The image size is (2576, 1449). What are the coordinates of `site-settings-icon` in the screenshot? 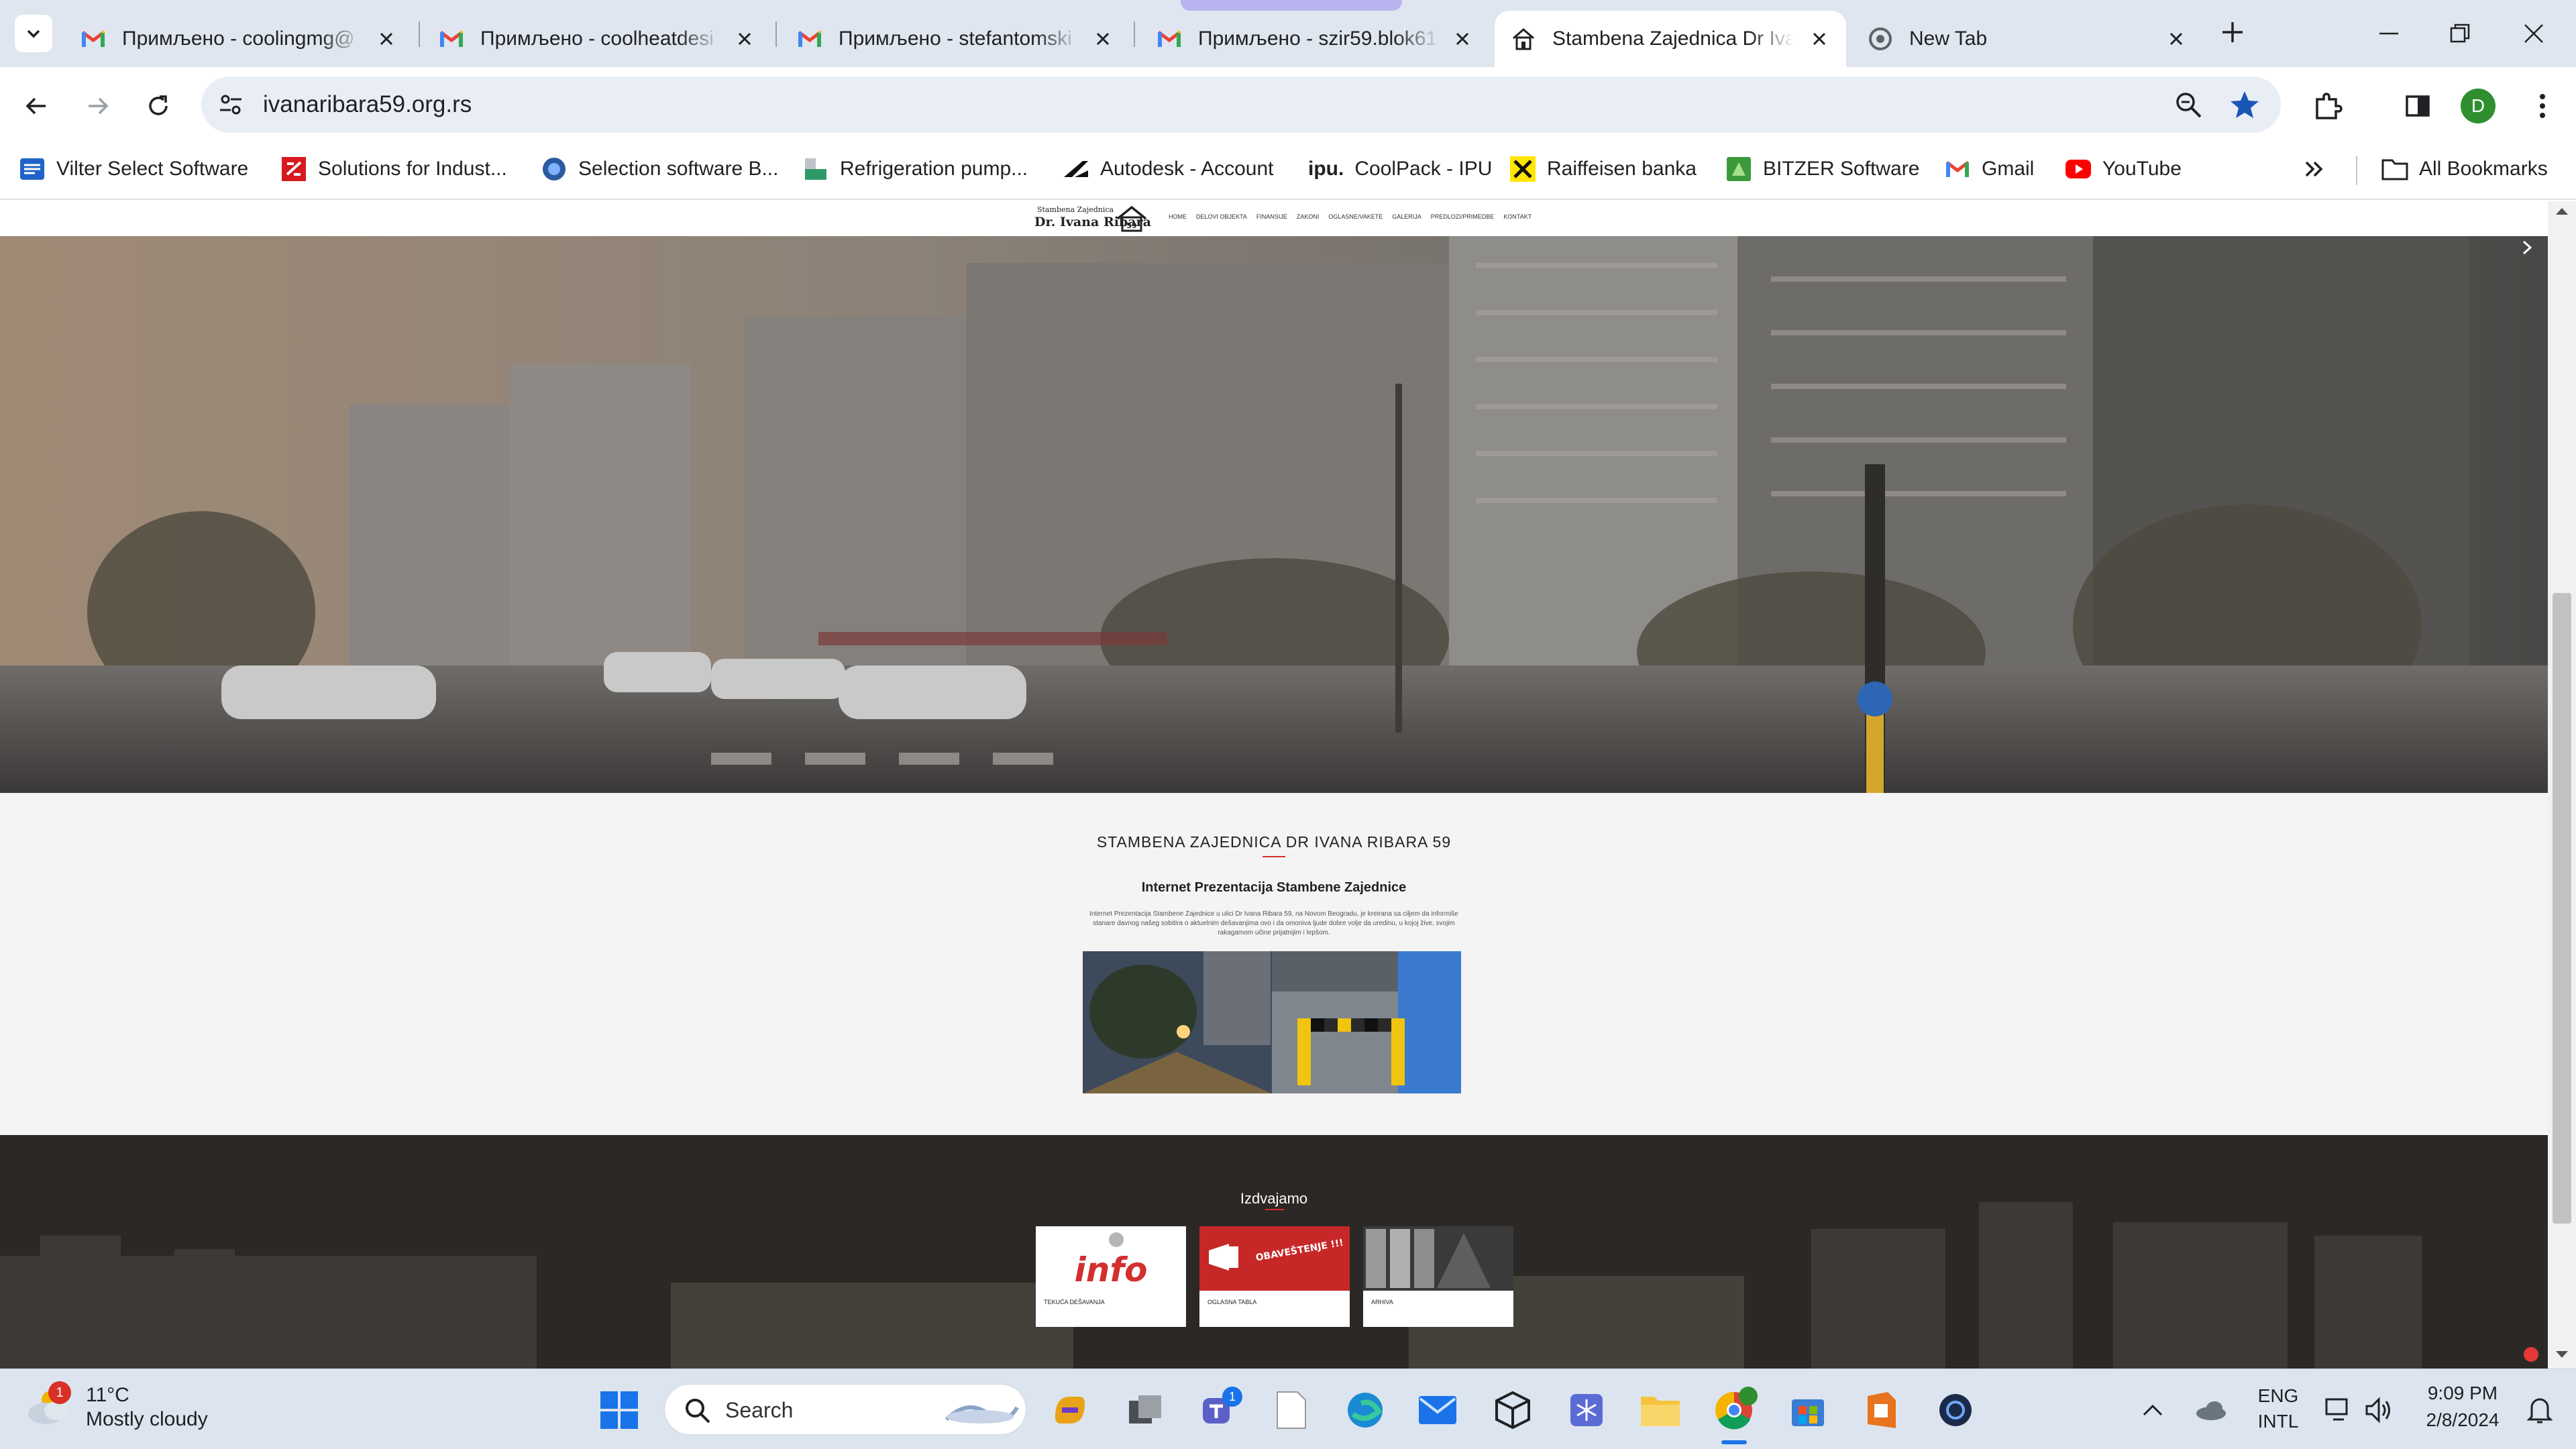 It's located at (230, 104).